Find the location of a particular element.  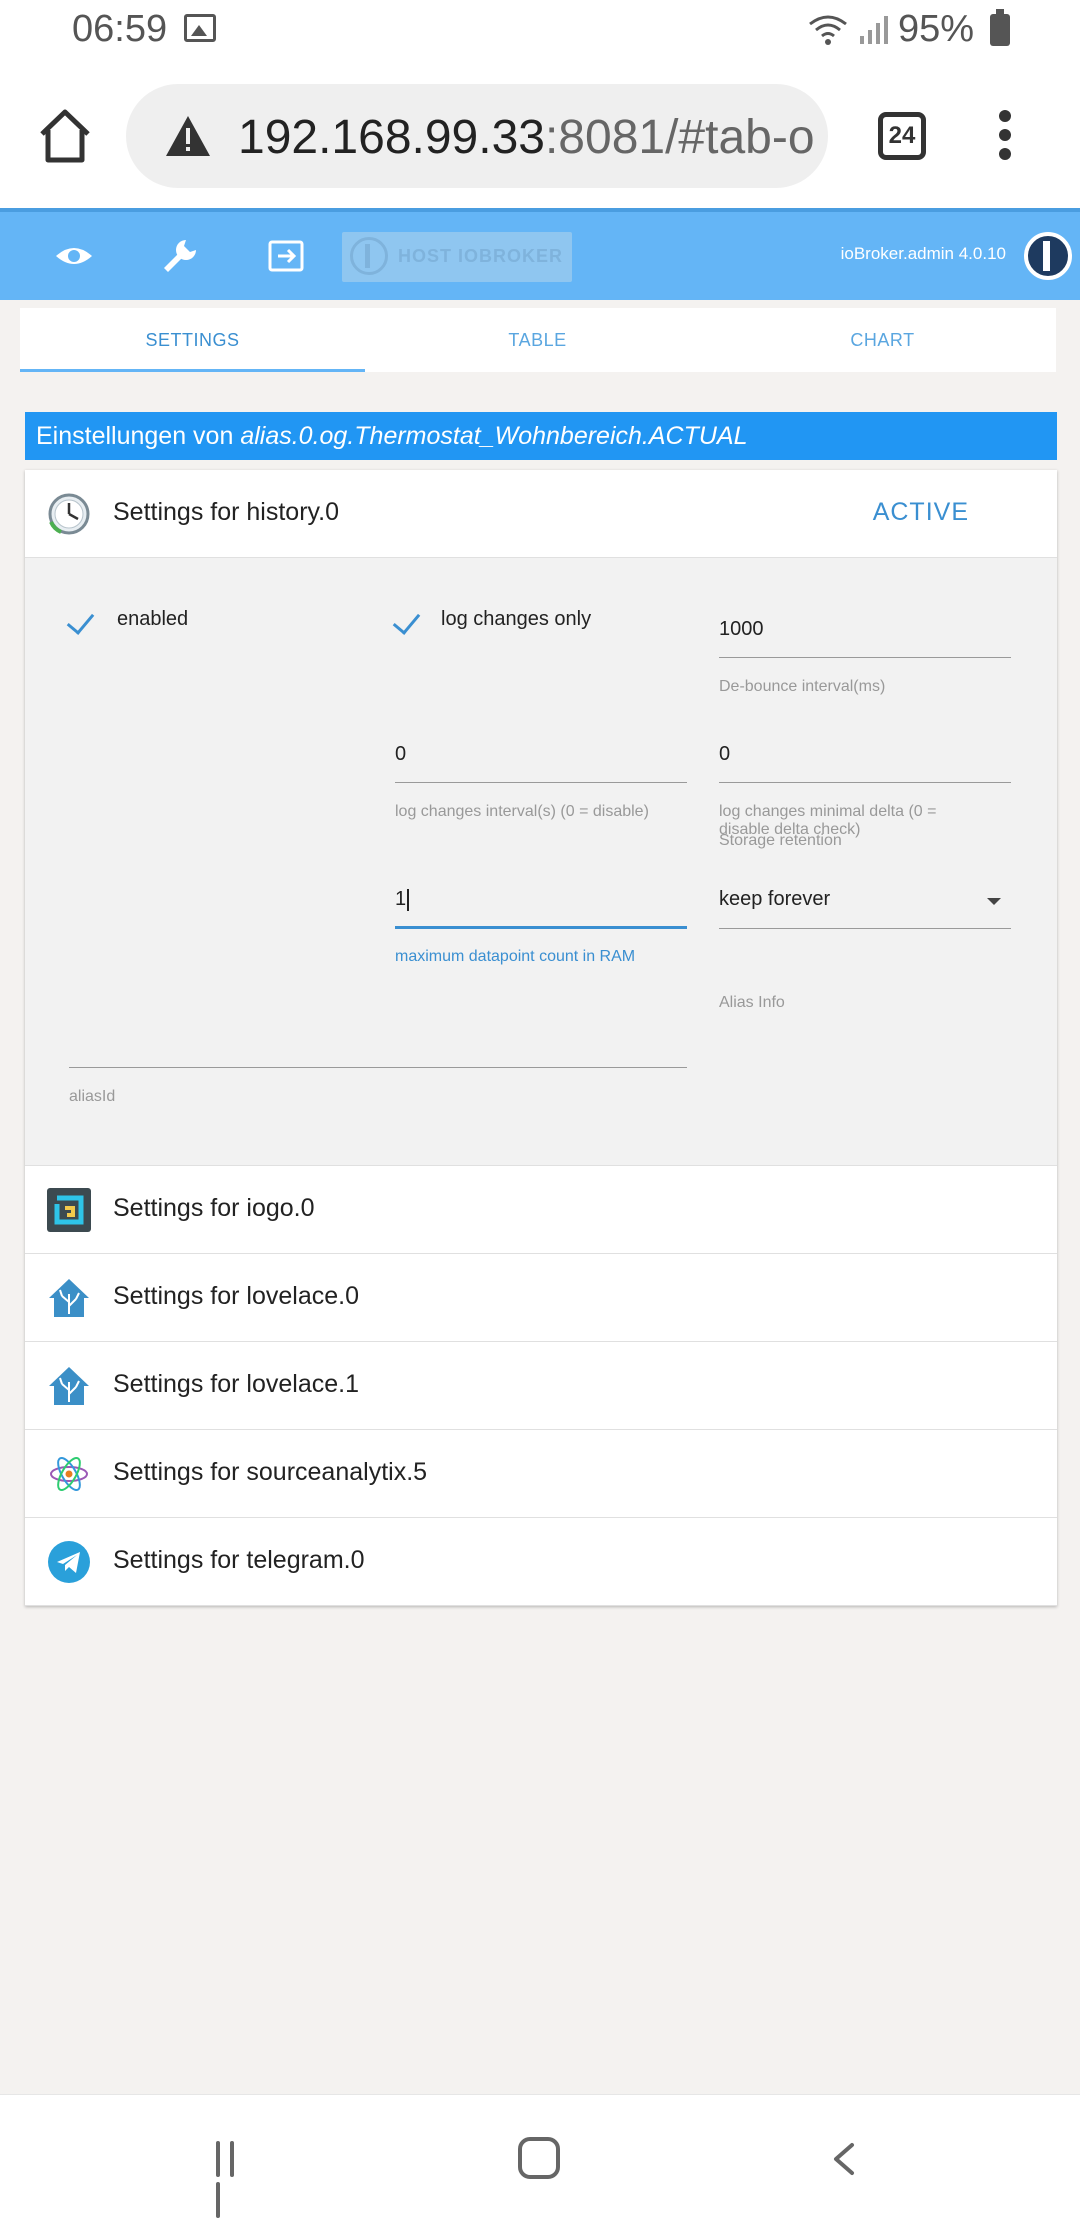

debounce-help: De-bounce interval(ms) is located at coordinates (802, 686).